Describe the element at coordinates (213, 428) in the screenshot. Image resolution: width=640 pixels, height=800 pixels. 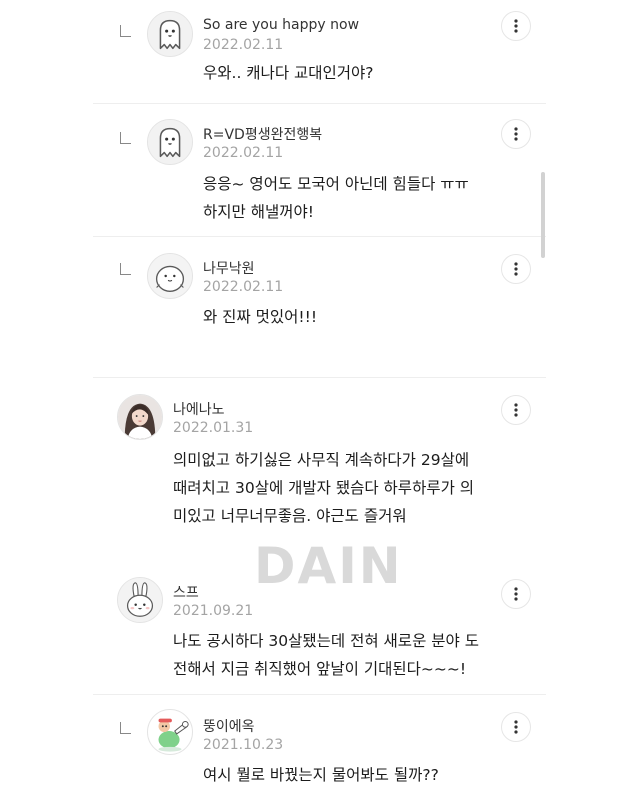
I see `comment-date: 2022.01.31` at that location.